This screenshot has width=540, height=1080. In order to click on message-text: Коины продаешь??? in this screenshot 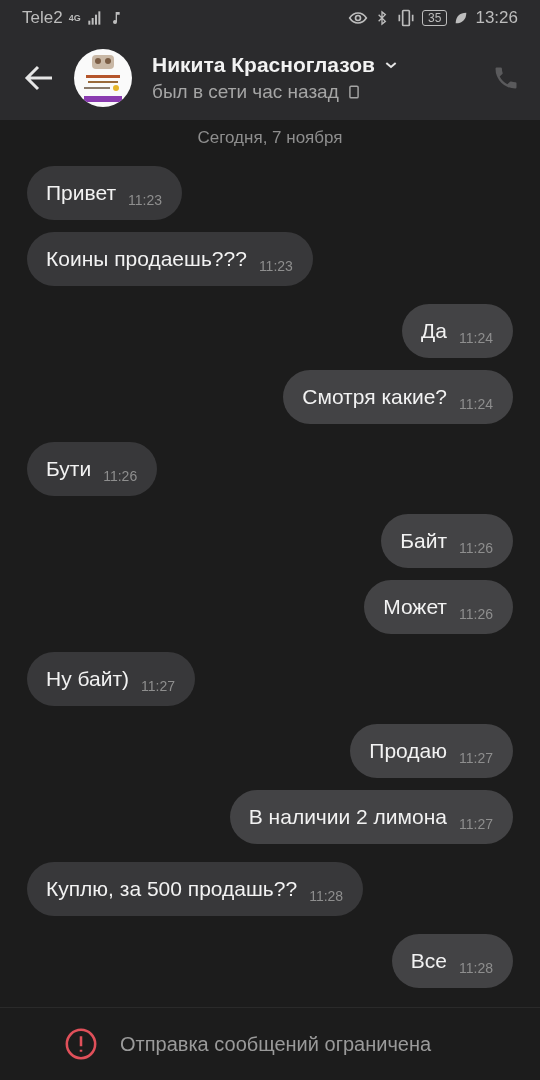, I will do `click(146, 259)`.